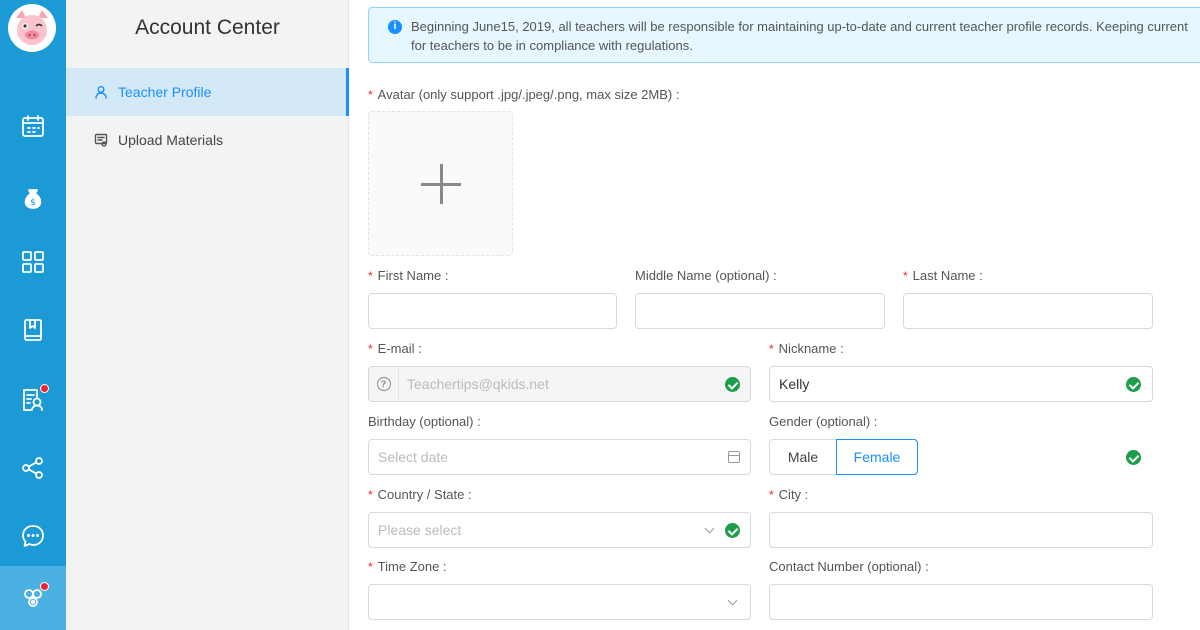 The height and width of the screenshot is (630, 1200). I want to click on sidebar-title: Account Center, so click(207, 27).